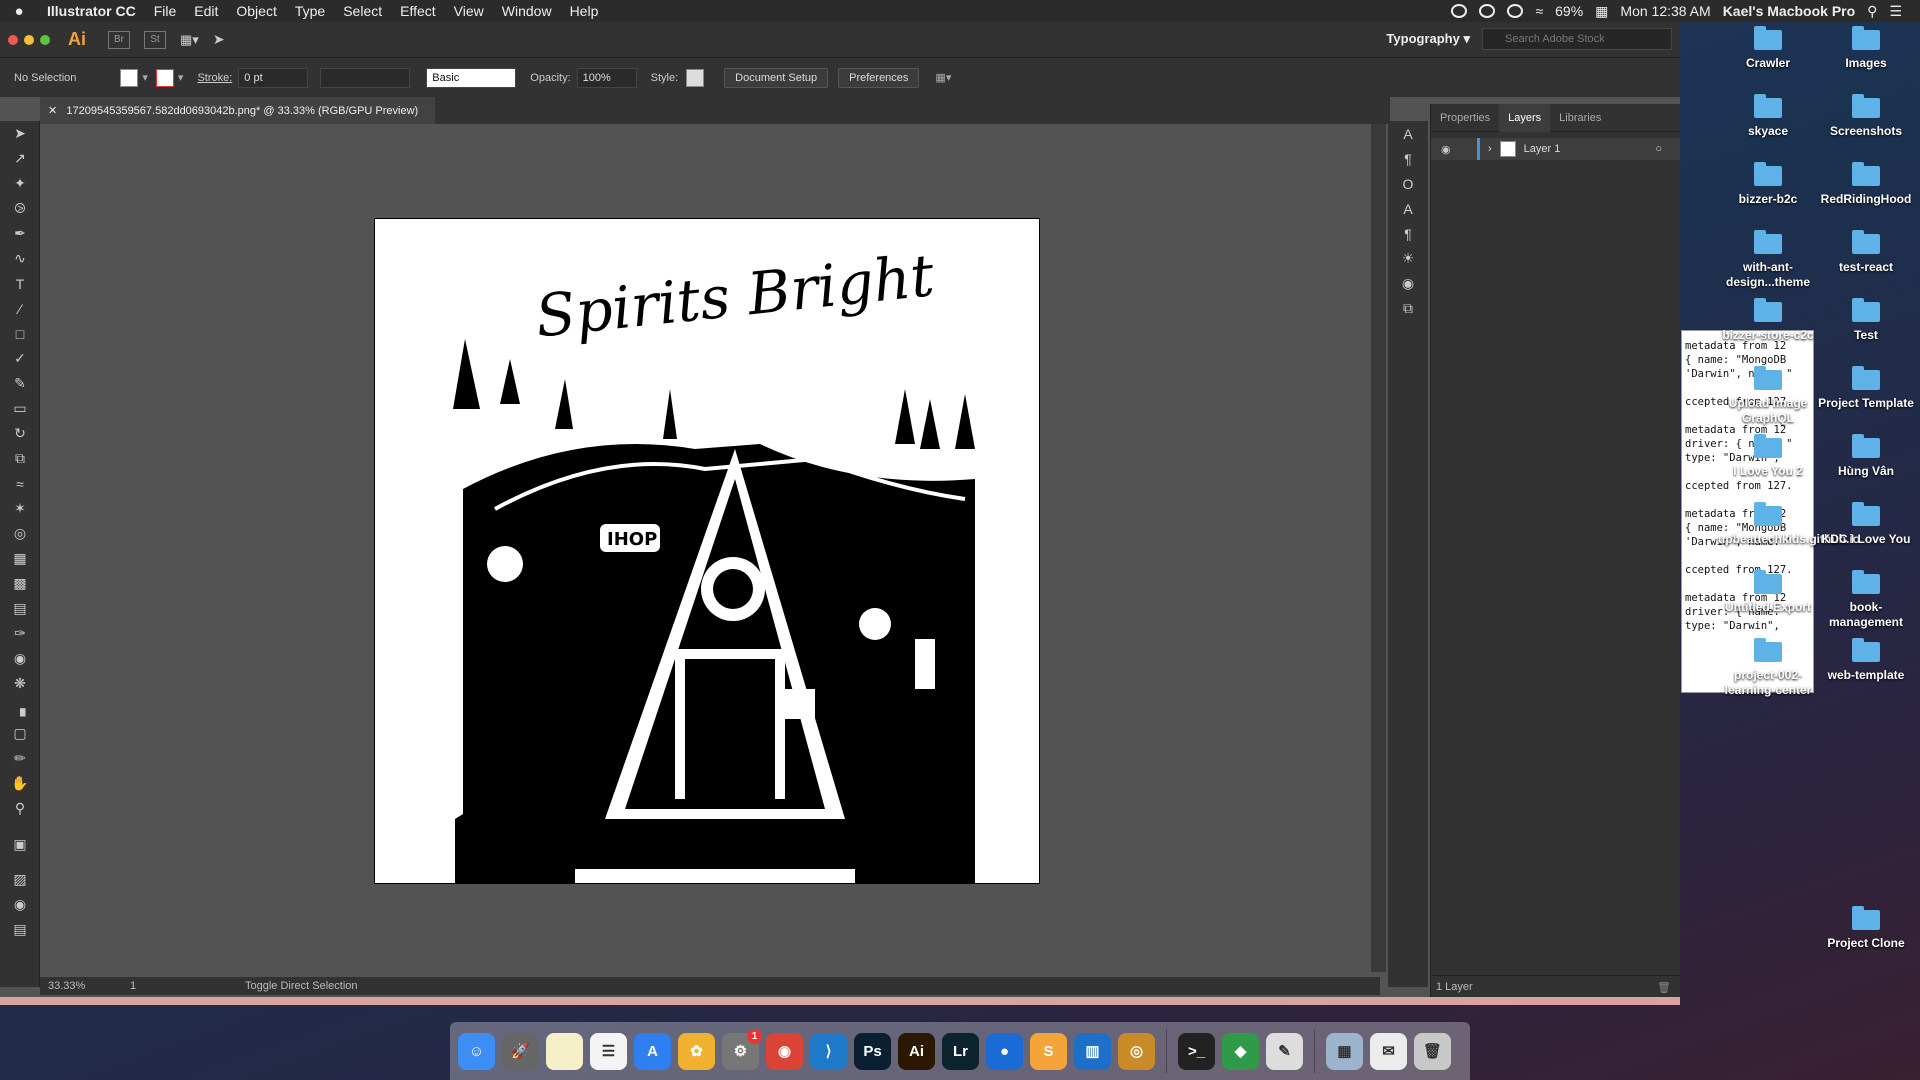  Describe the element at coordinates (19, 11) in the screenshot. I see `apple-icon: ●` at that location.